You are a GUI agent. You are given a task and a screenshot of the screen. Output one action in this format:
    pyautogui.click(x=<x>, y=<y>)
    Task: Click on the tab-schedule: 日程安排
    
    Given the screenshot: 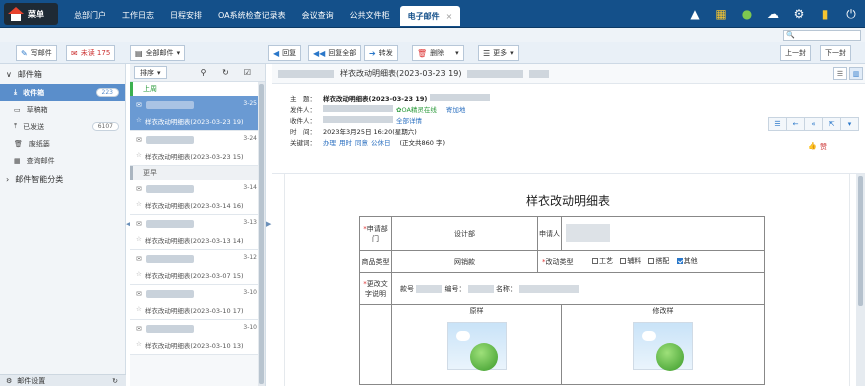 What is the action you would take?
    pyautogui.click(x=186, y=16)
    